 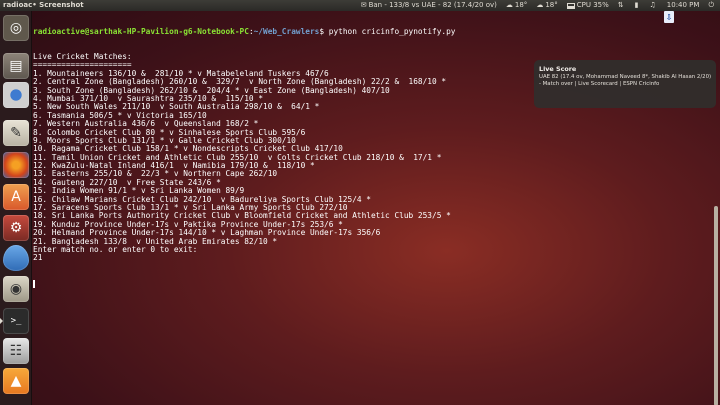 I want to click on launcher-speaker: ◉, so click(x=16, y=289).